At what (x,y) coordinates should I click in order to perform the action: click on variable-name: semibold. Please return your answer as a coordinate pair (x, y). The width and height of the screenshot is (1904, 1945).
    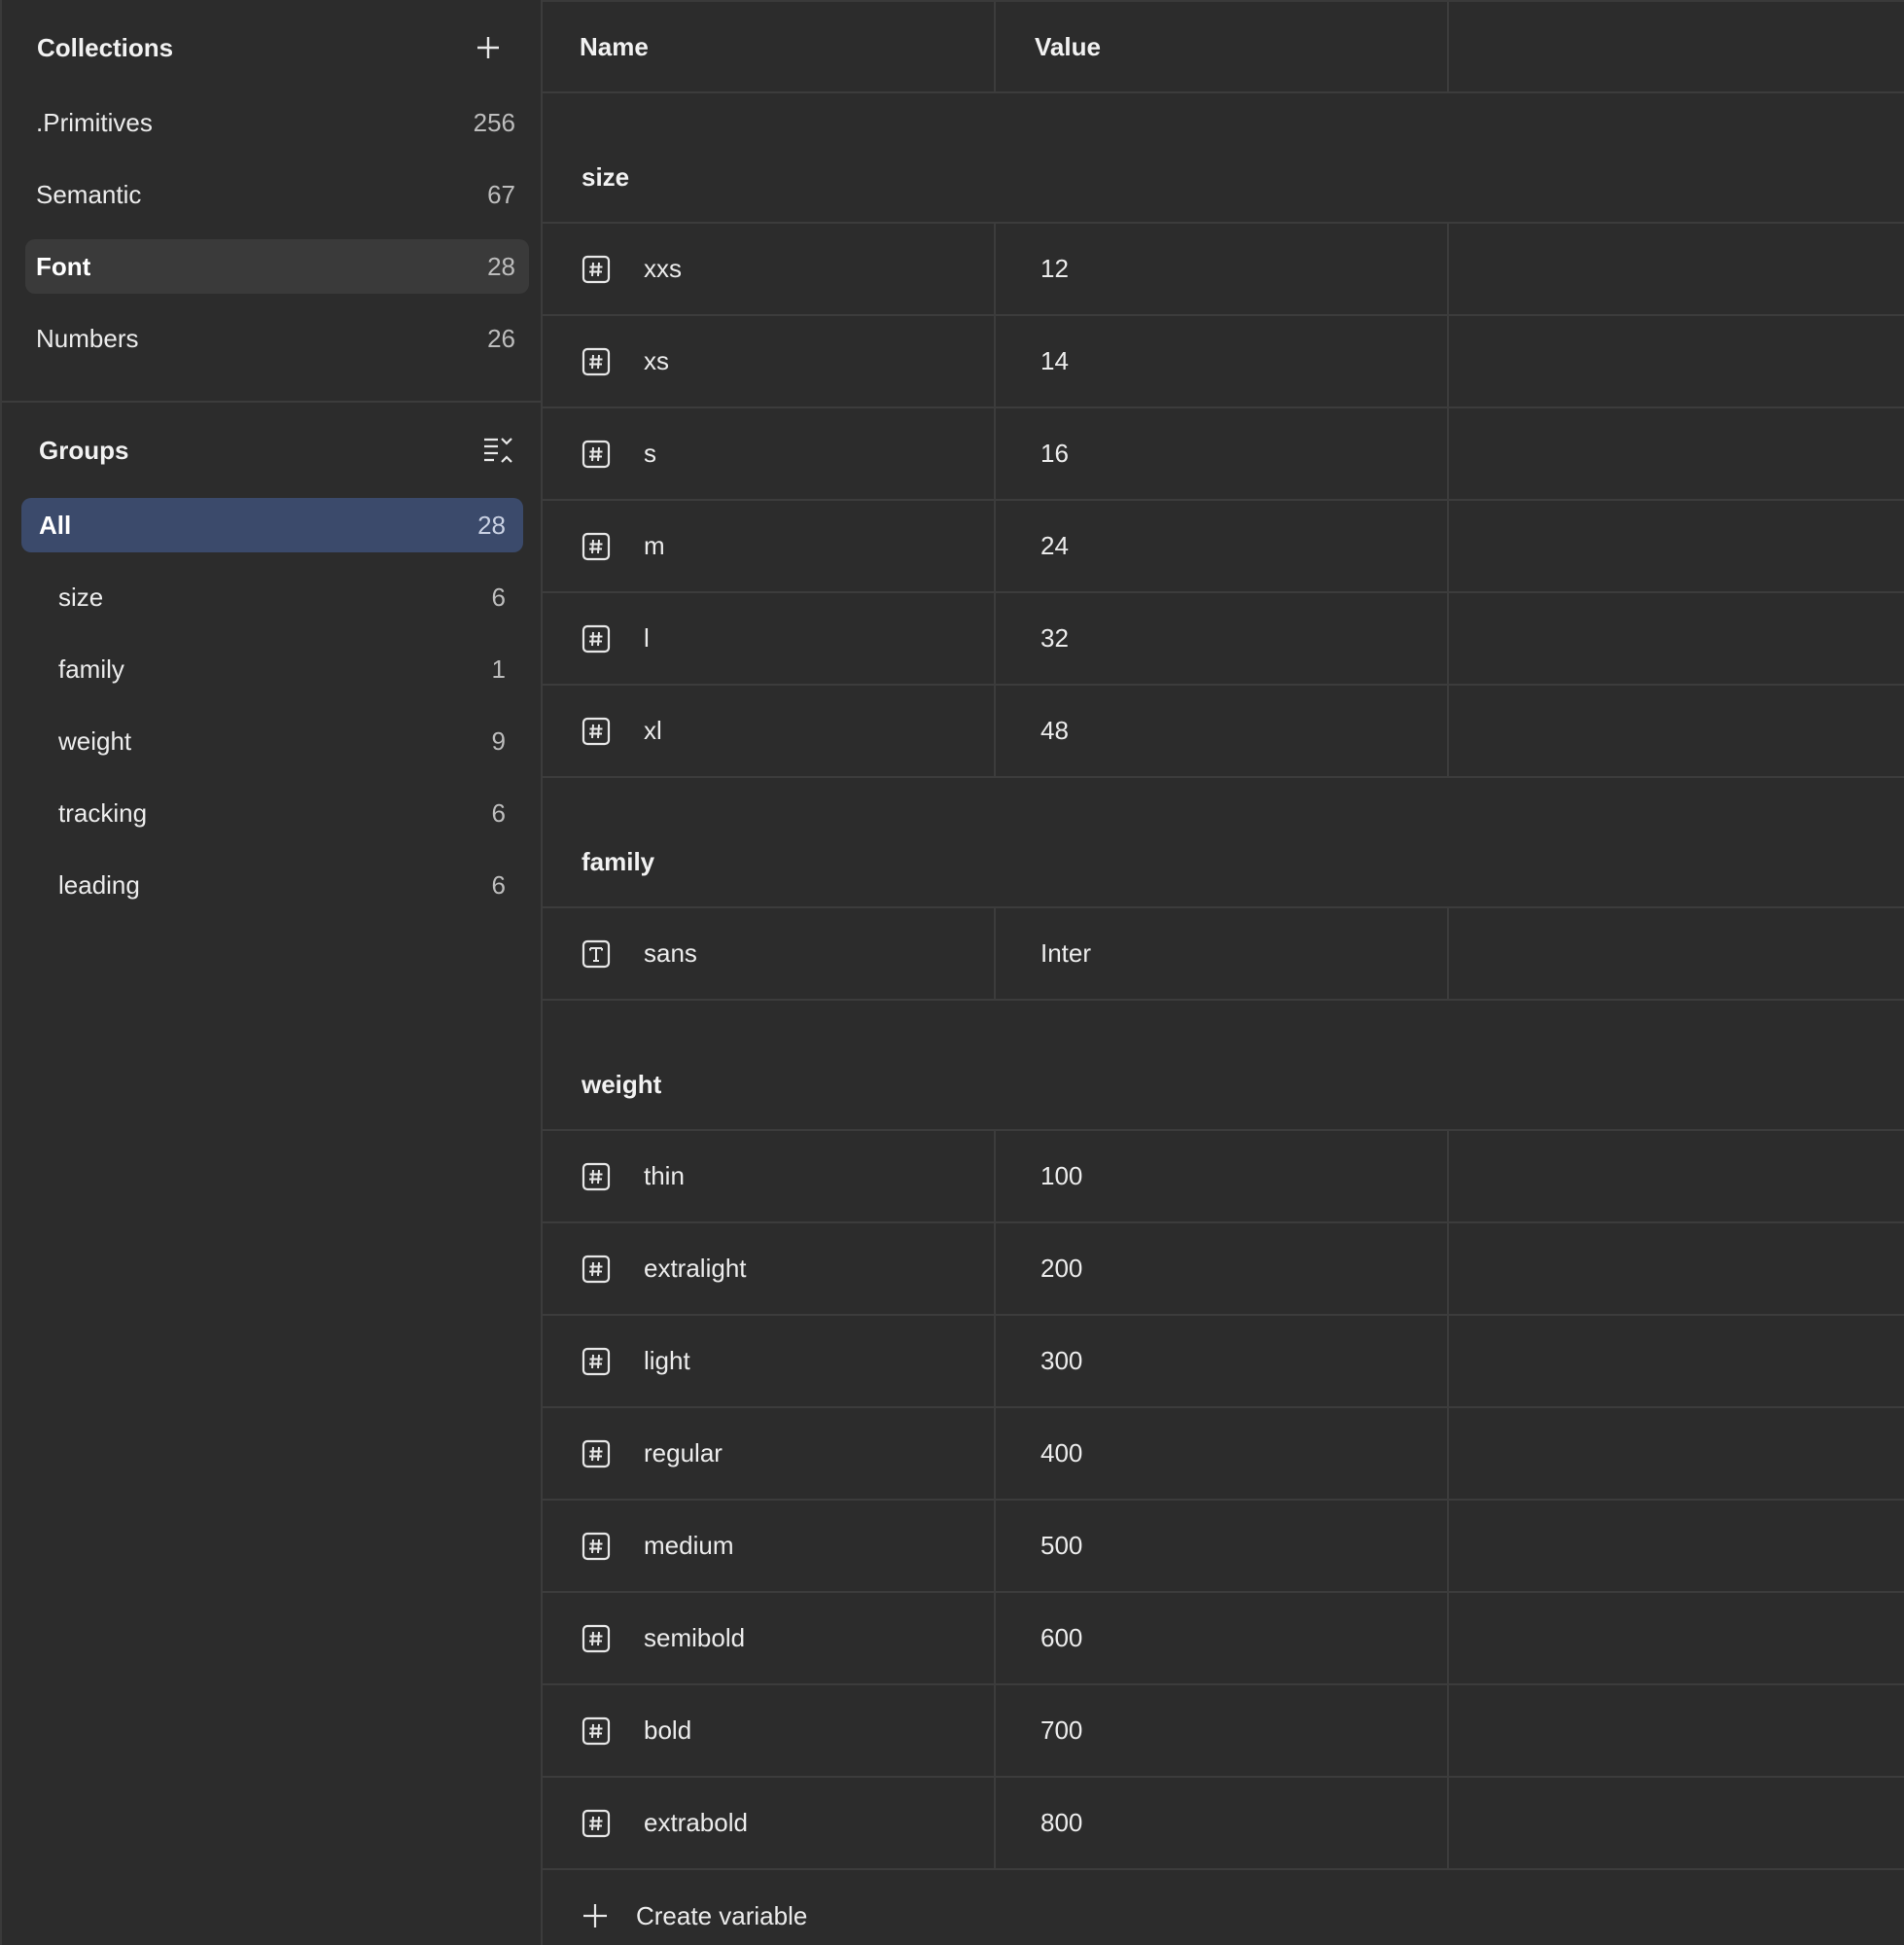
    Looking at the image, I should click on (695, 1637).